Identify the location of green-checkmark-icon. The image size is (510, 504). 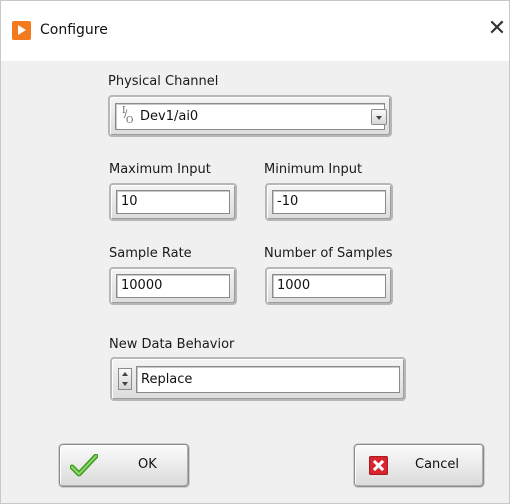
(84, 465).